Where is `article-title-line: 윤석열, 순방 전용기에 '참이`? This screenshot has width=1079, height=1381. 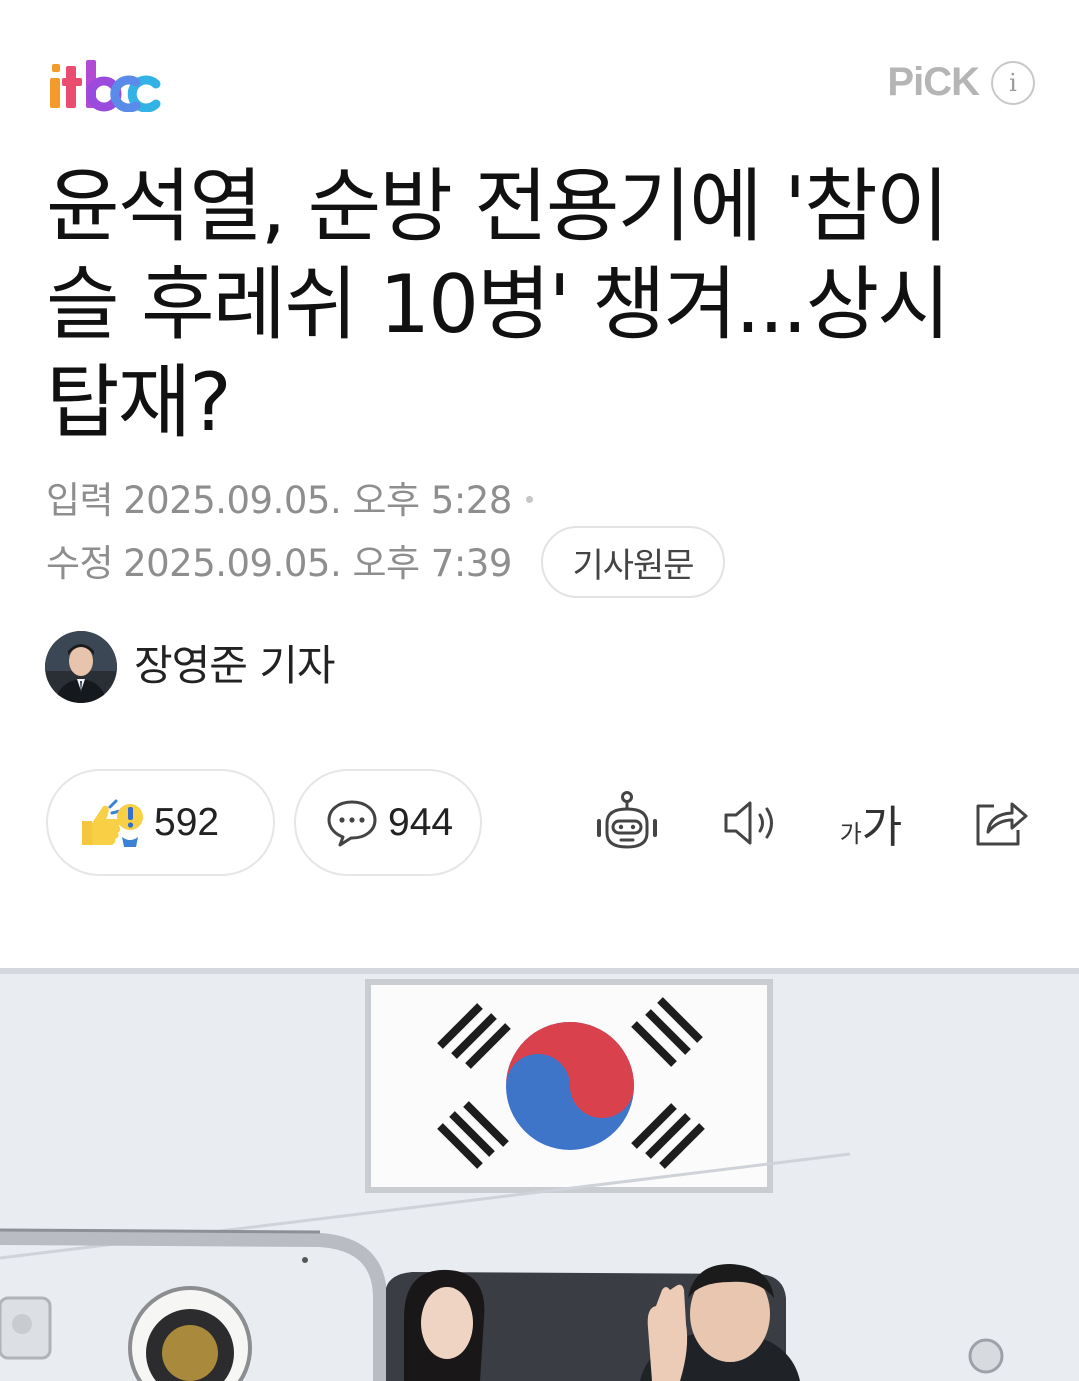 article-title-line: 윤석열, 순방 전용기에 '참이 is located at coordinates (497, 206).